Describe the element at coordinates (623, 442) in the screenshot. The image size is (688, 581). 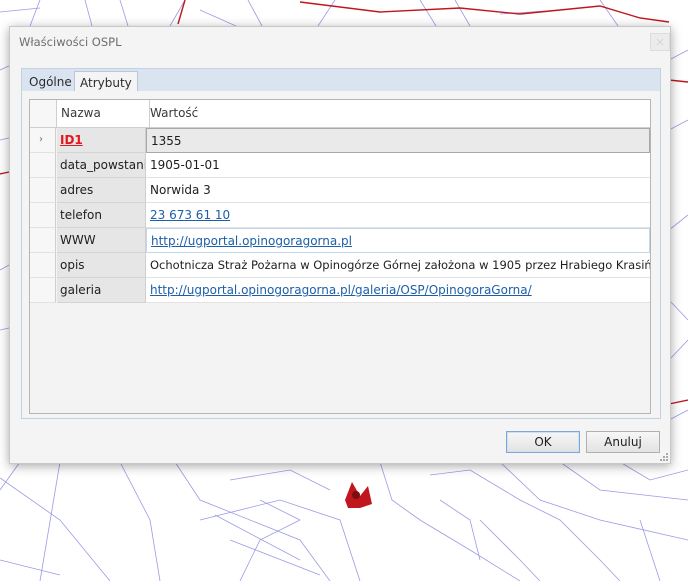
I see `cancel-button: Anuluj` at that location.